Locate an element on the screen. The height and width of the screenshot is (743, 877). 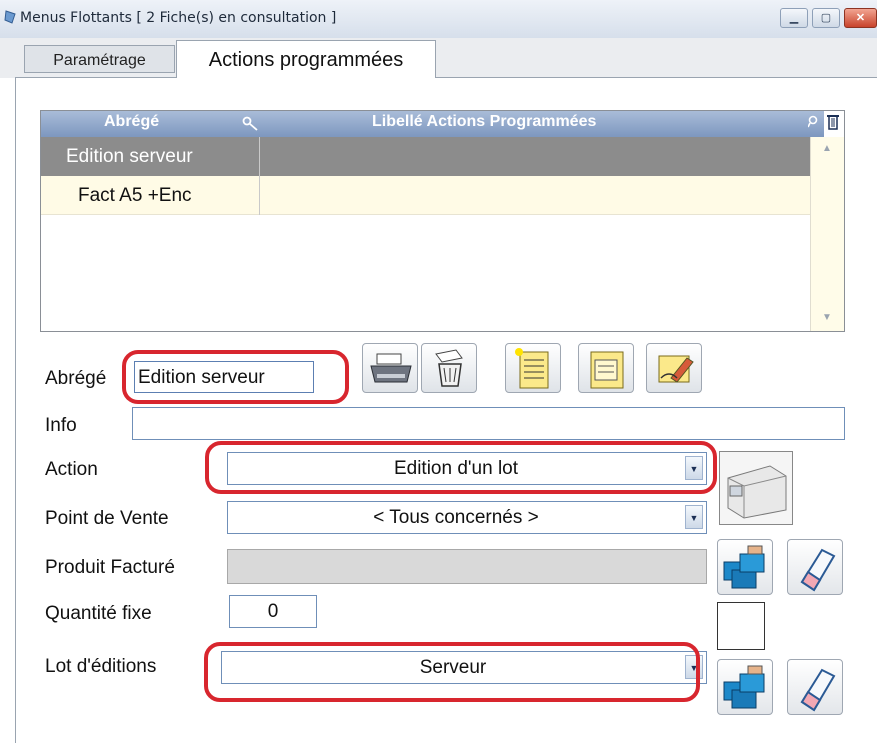
tab-actions-programmees-label: Actions programmées is located at coordinates (306, 60).